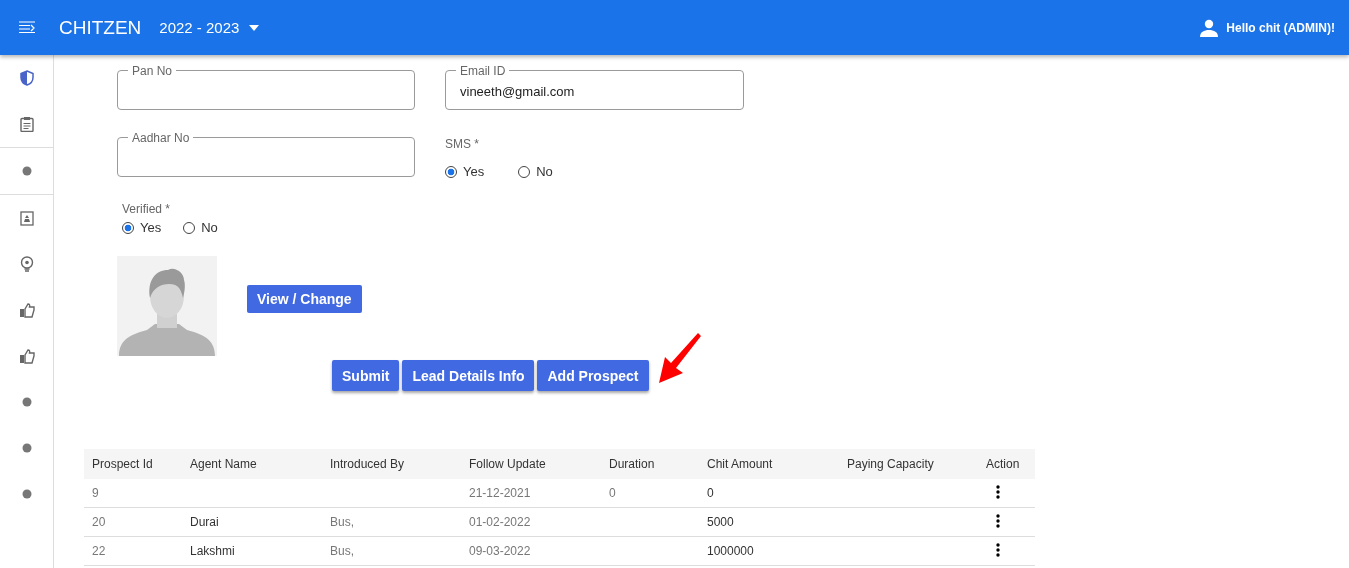 The image size is (1349, 568). Describe the element at coordinates (500, 493) in the screenshot. I see `table-cell: 21-12-2021` at that location.